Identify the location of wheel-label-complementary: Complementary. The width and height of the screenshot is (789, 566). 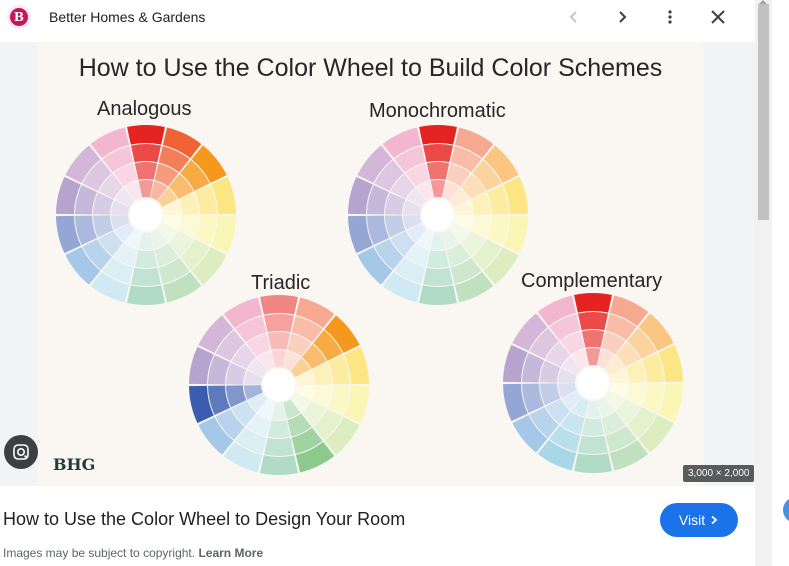
(592, 281).